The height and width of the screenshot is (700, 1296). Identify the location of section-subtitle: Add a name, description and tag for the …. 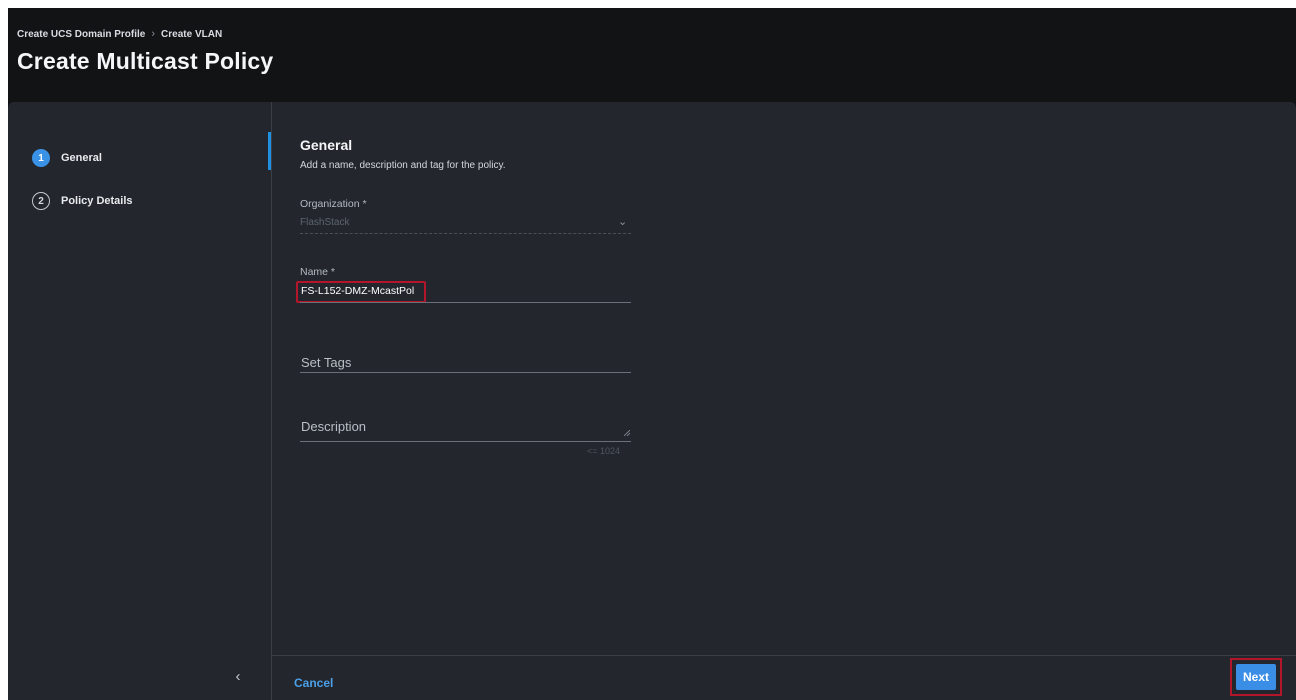
(403, 165).